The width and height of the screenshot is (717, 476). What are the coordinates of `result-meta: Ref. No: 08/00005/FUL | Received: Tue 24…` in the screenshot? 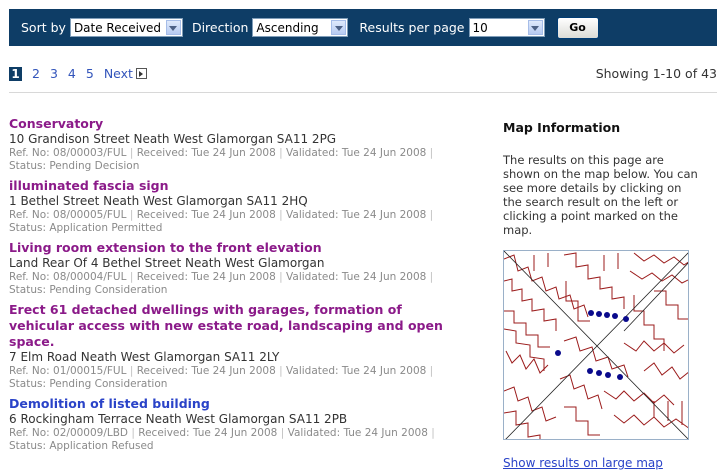 It's located at (221, 221).